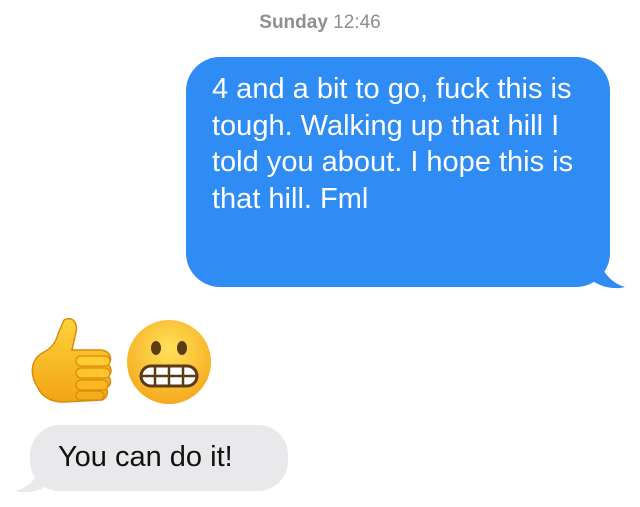 The width and height of the screenshot is (640, 507). I want to click on timestamp-time: 12:46, so click(357, 22).